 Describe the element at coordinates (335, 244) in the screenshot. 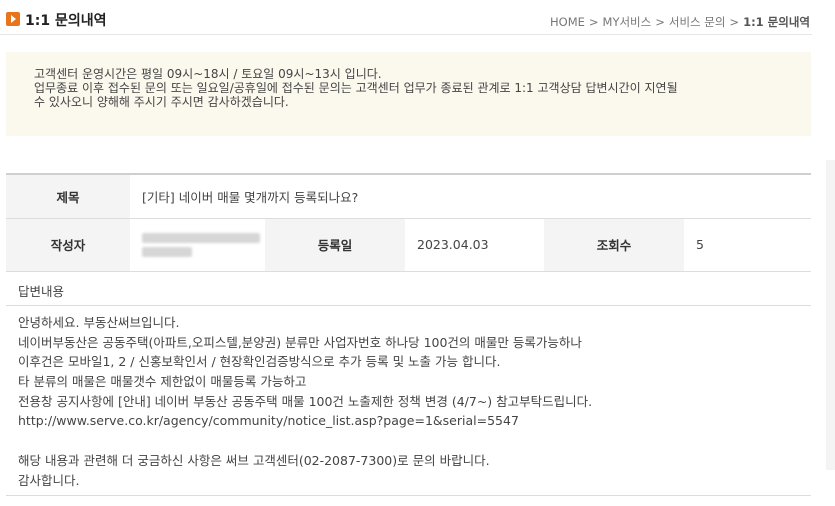

I see `date-label: 등록일` at that location.